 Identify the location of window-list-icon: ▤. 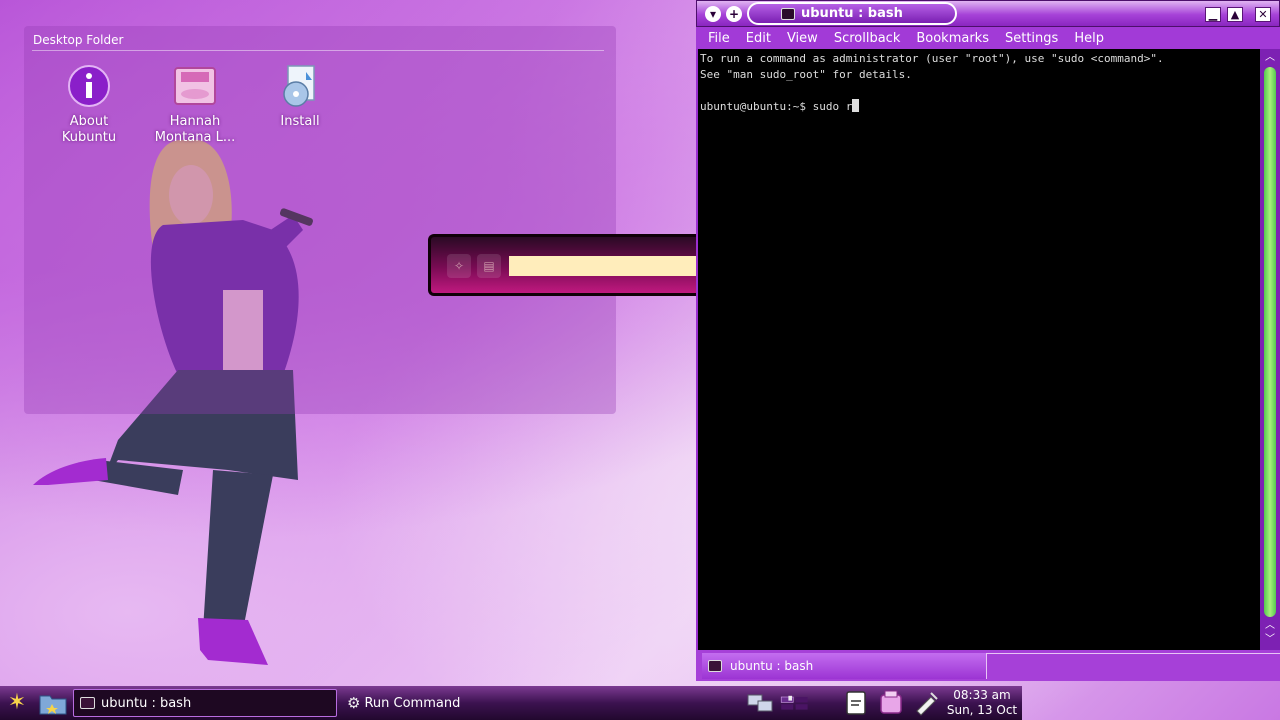
(489, 266).